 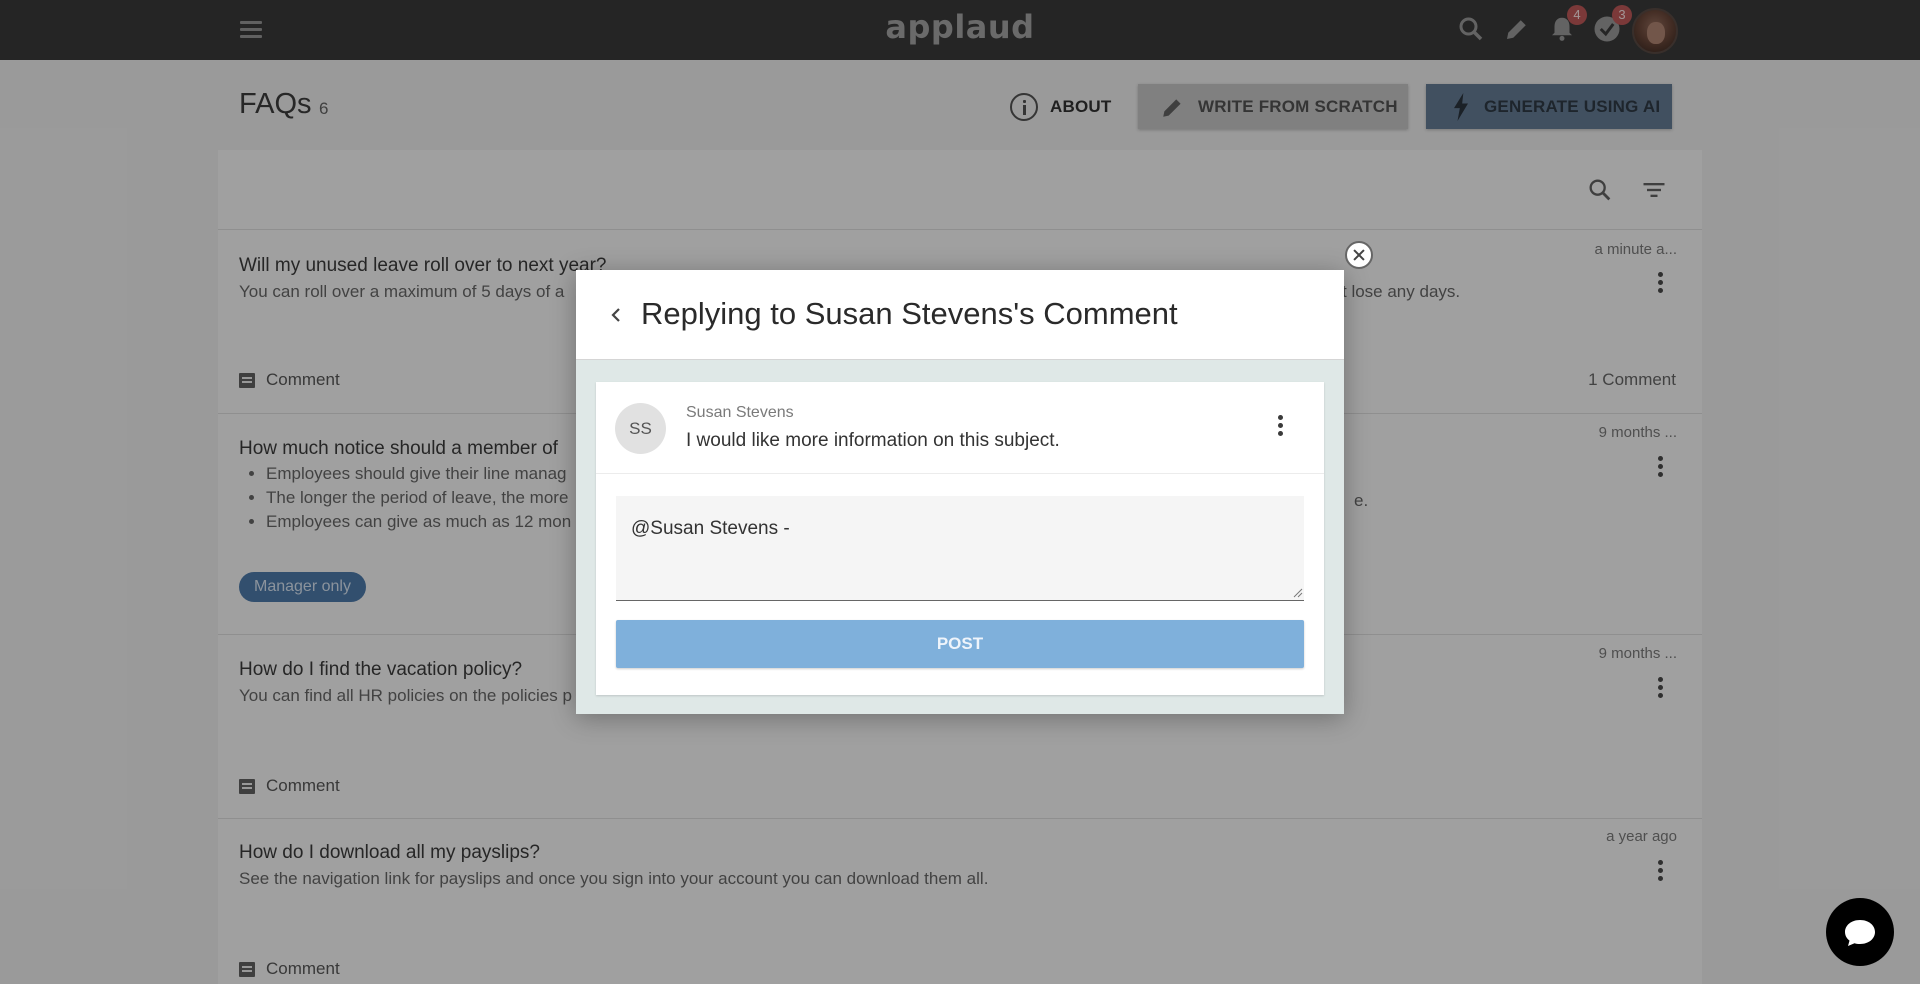 What do you see at coordinates (640, 428) in the screenshot?
I see `commenter-avatar: SS` at bounding box center [640, 428].